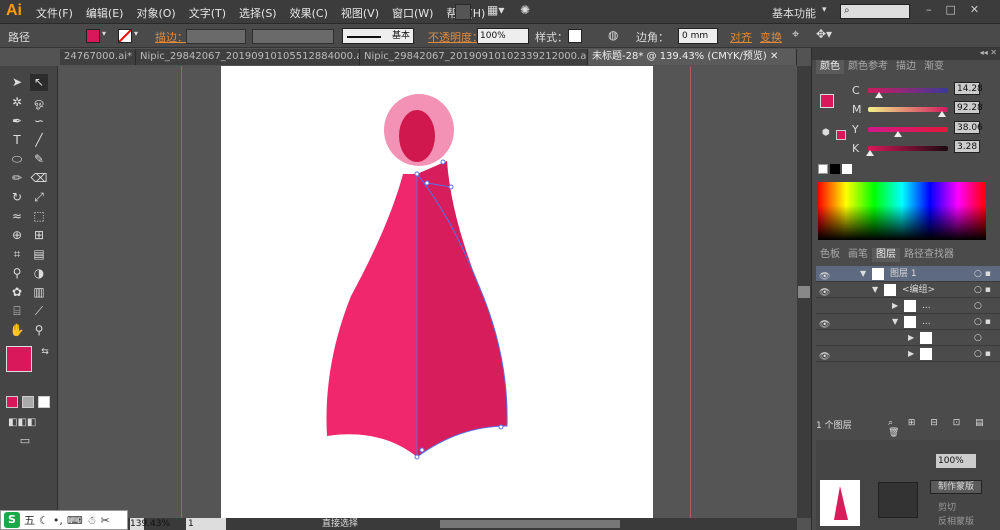  What do you see at coordinates (206, 524) in the screenshot?
I see `page-field: 1` at bounding box center [206, 524].